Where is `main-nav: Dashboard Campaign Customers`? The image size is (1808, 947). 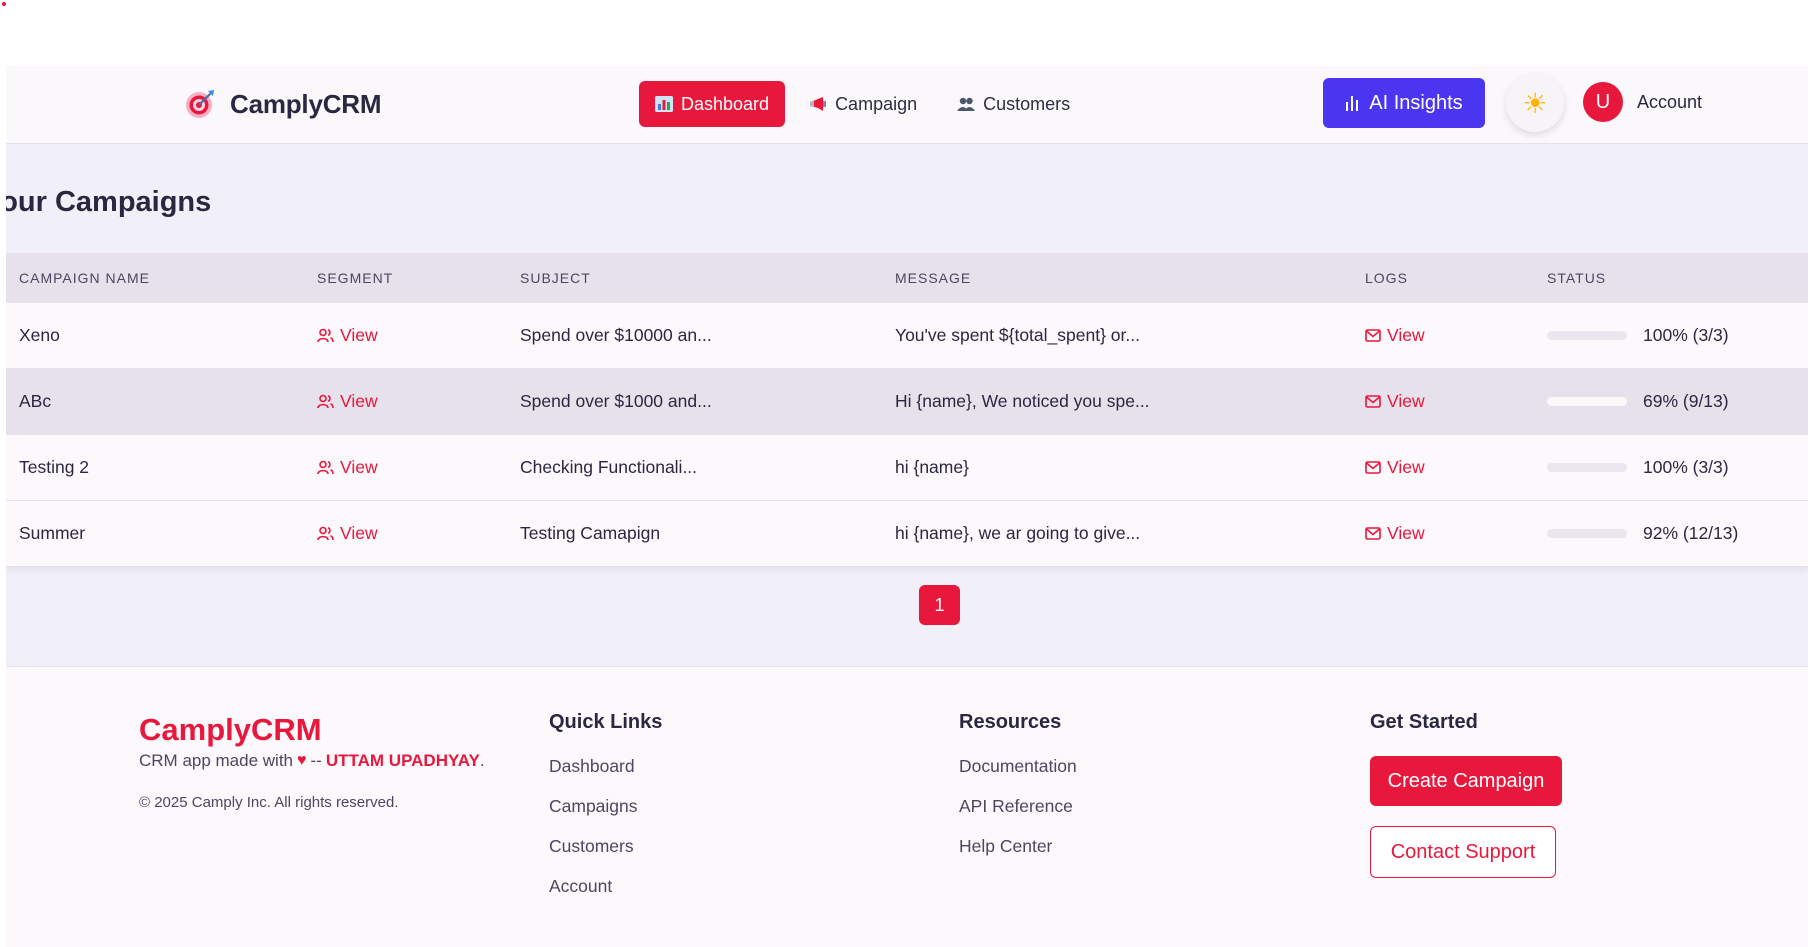
main-nav: Dashboard Campaign Customers is located at coordinates (862, 104).